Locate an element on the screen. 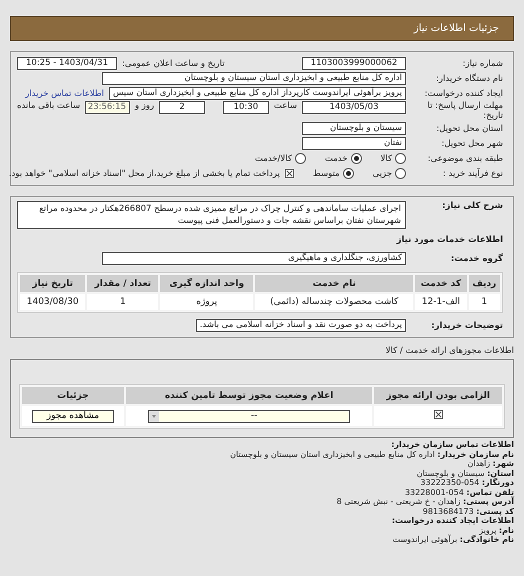  radio-label: جزیی is located at coordinates (382, 173).